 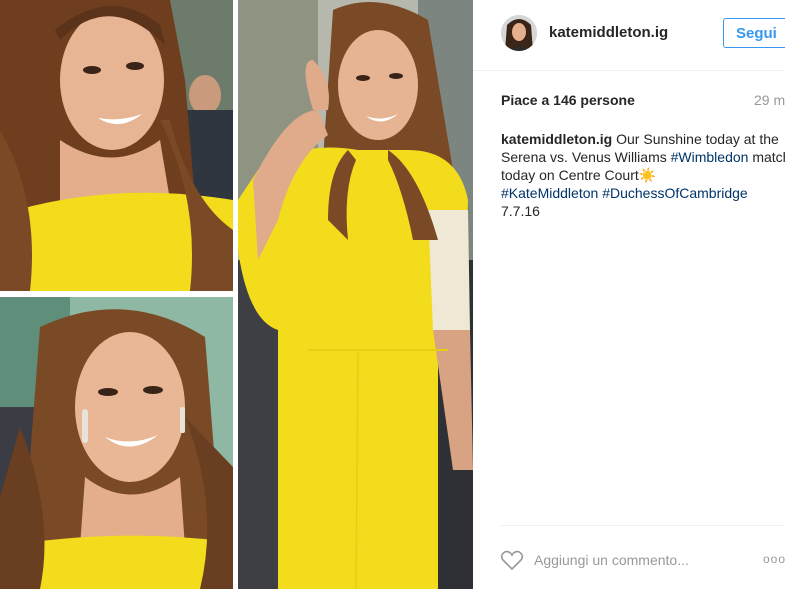 What do you see at coordinates (710, 157) in the screenshot?
I see `hashtag-wimbledon: #Wimbledon` at bounding box center [710, 157].